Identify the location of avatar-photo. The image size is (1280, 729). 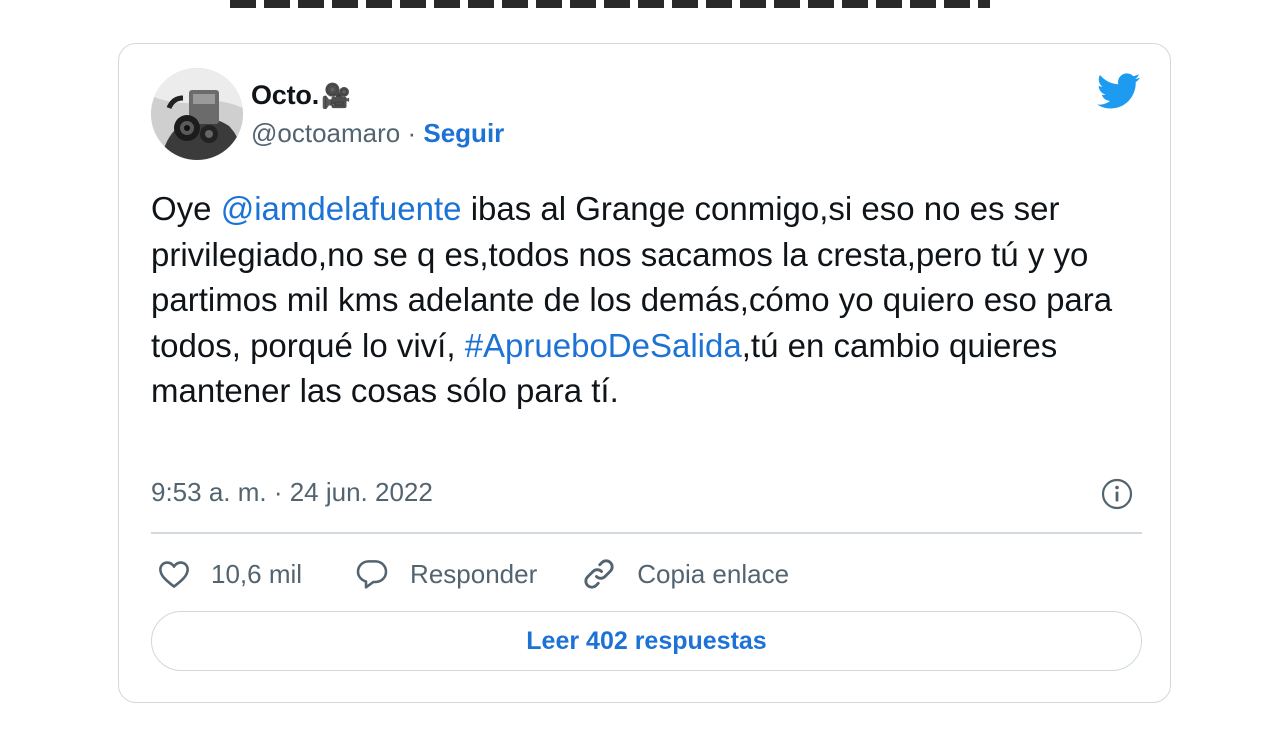
(197, 114).